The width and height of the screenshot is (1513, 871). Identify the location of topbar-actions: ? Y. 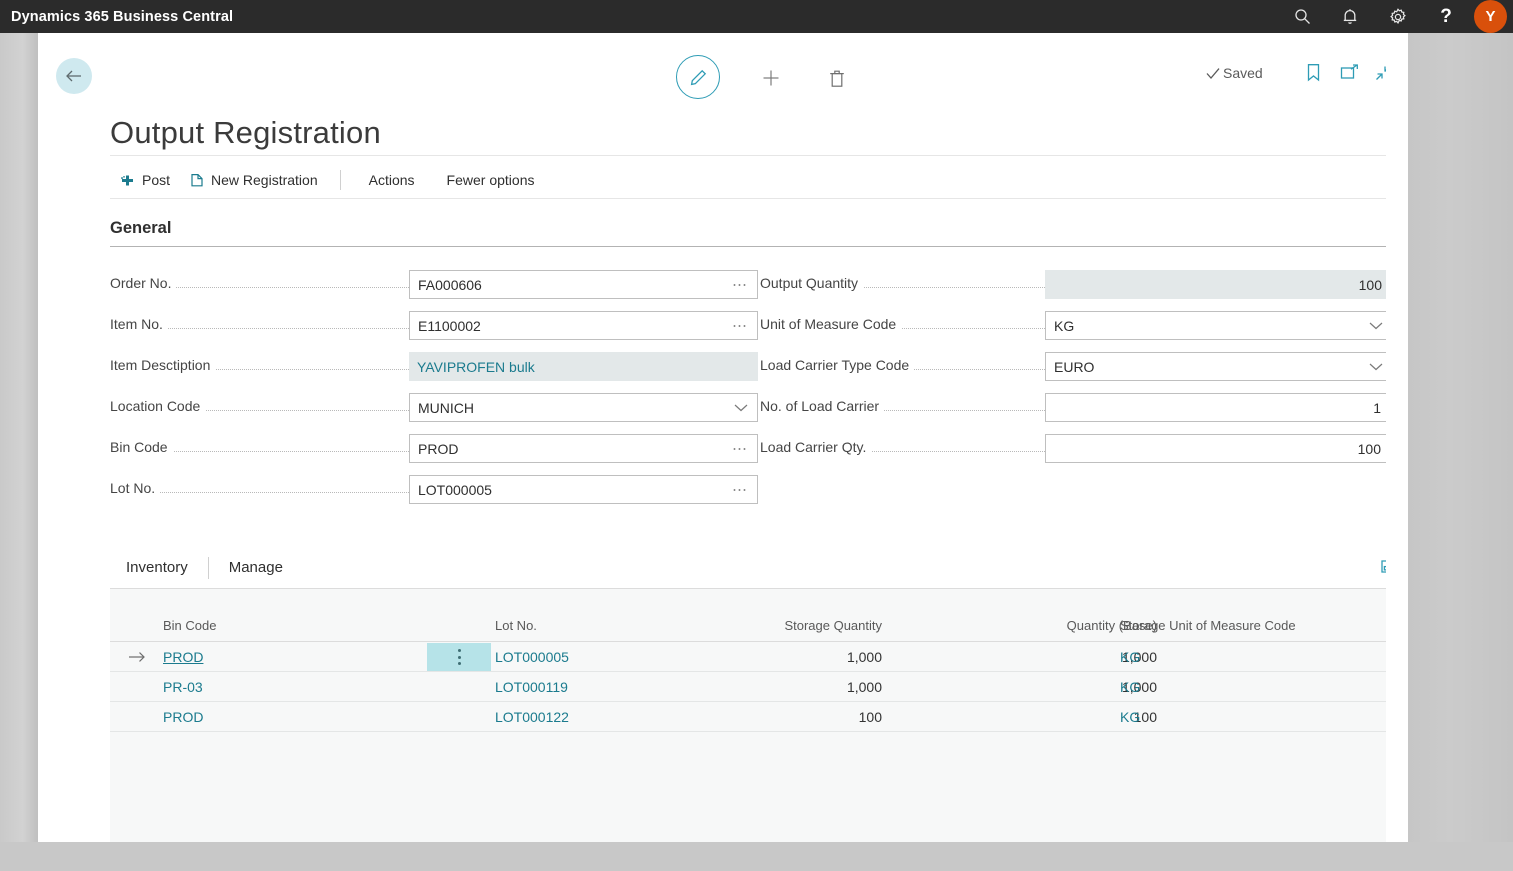
(1395, 16).